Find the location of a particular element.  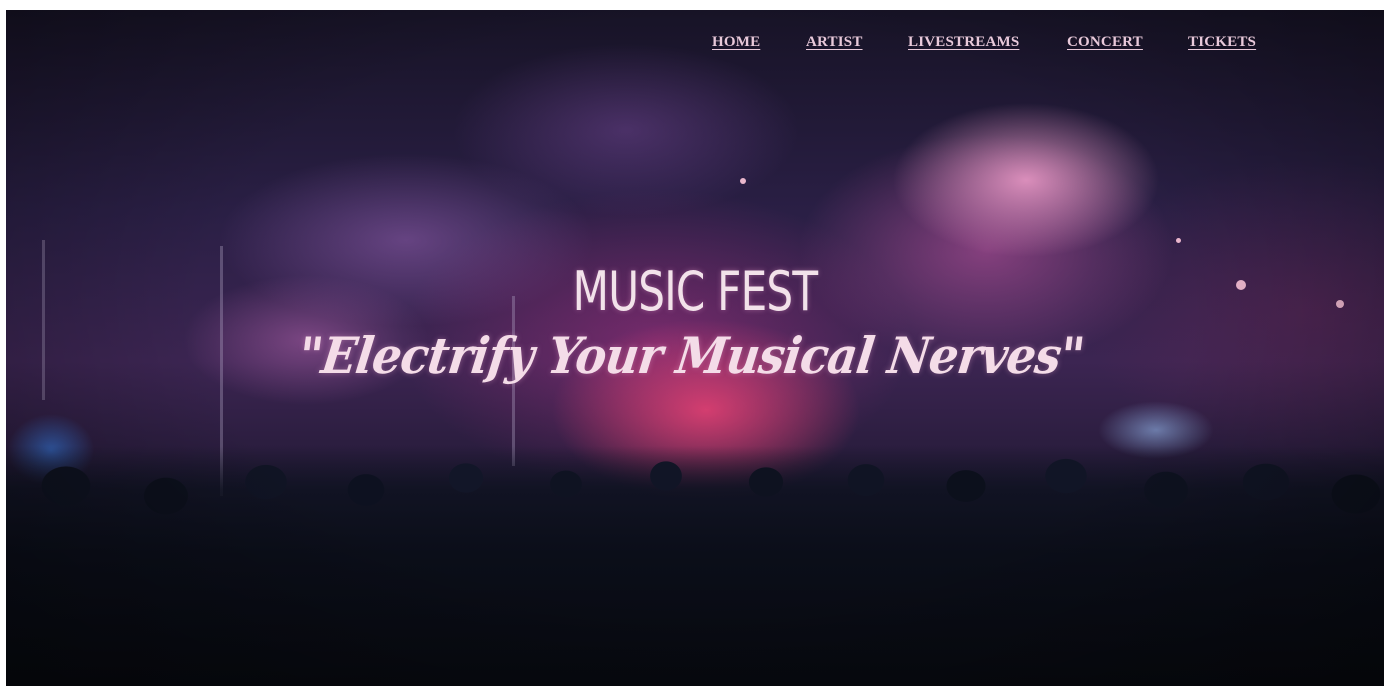

nav-tickets-link: TICKETS is located at coordinates (1222, 42).